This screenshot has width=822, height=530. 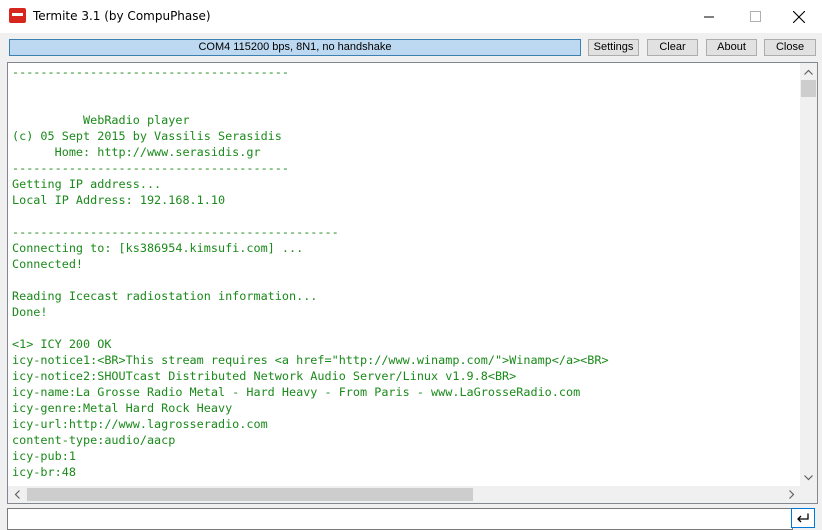 I want to click on title-bar: Termite 3.1 (by CompuPhase), so click(x=411, y=16).